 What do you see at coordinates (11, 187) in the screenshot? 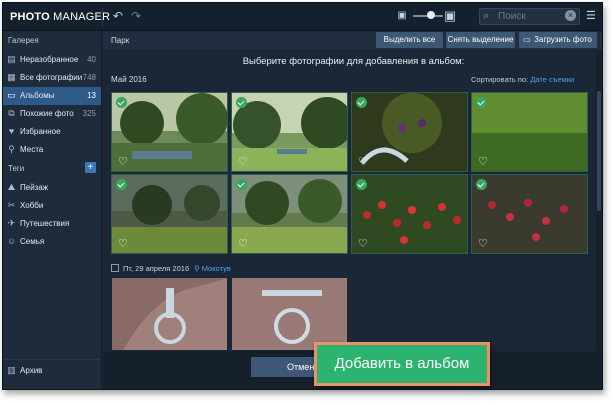
I see `tag-icon: ⛰` at bounding box center [11, 187].